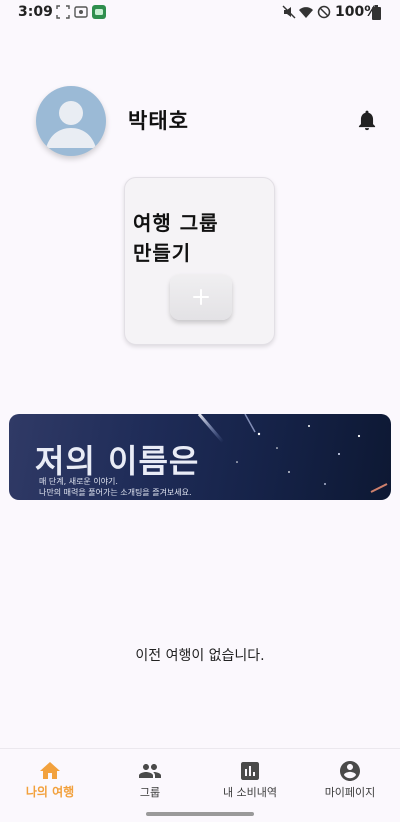  What do you see at coordinates (115, 492) in the screenshot?
I see `banner-subtitle: 나만의 매력을 풀어가는 소개팅을 즐겨보세요.` at bounding box center [115, 492].